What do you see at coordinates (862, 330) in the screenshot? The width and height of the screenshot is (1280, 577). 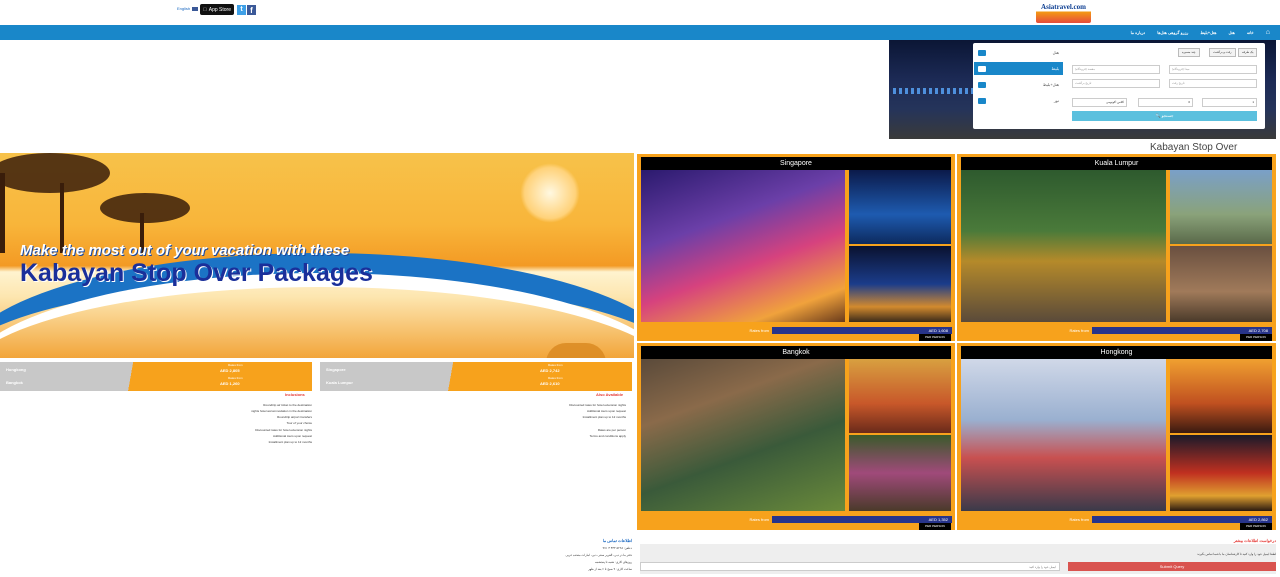 I see `tile-price: AED 1,608` at bounding box center [862, 330].